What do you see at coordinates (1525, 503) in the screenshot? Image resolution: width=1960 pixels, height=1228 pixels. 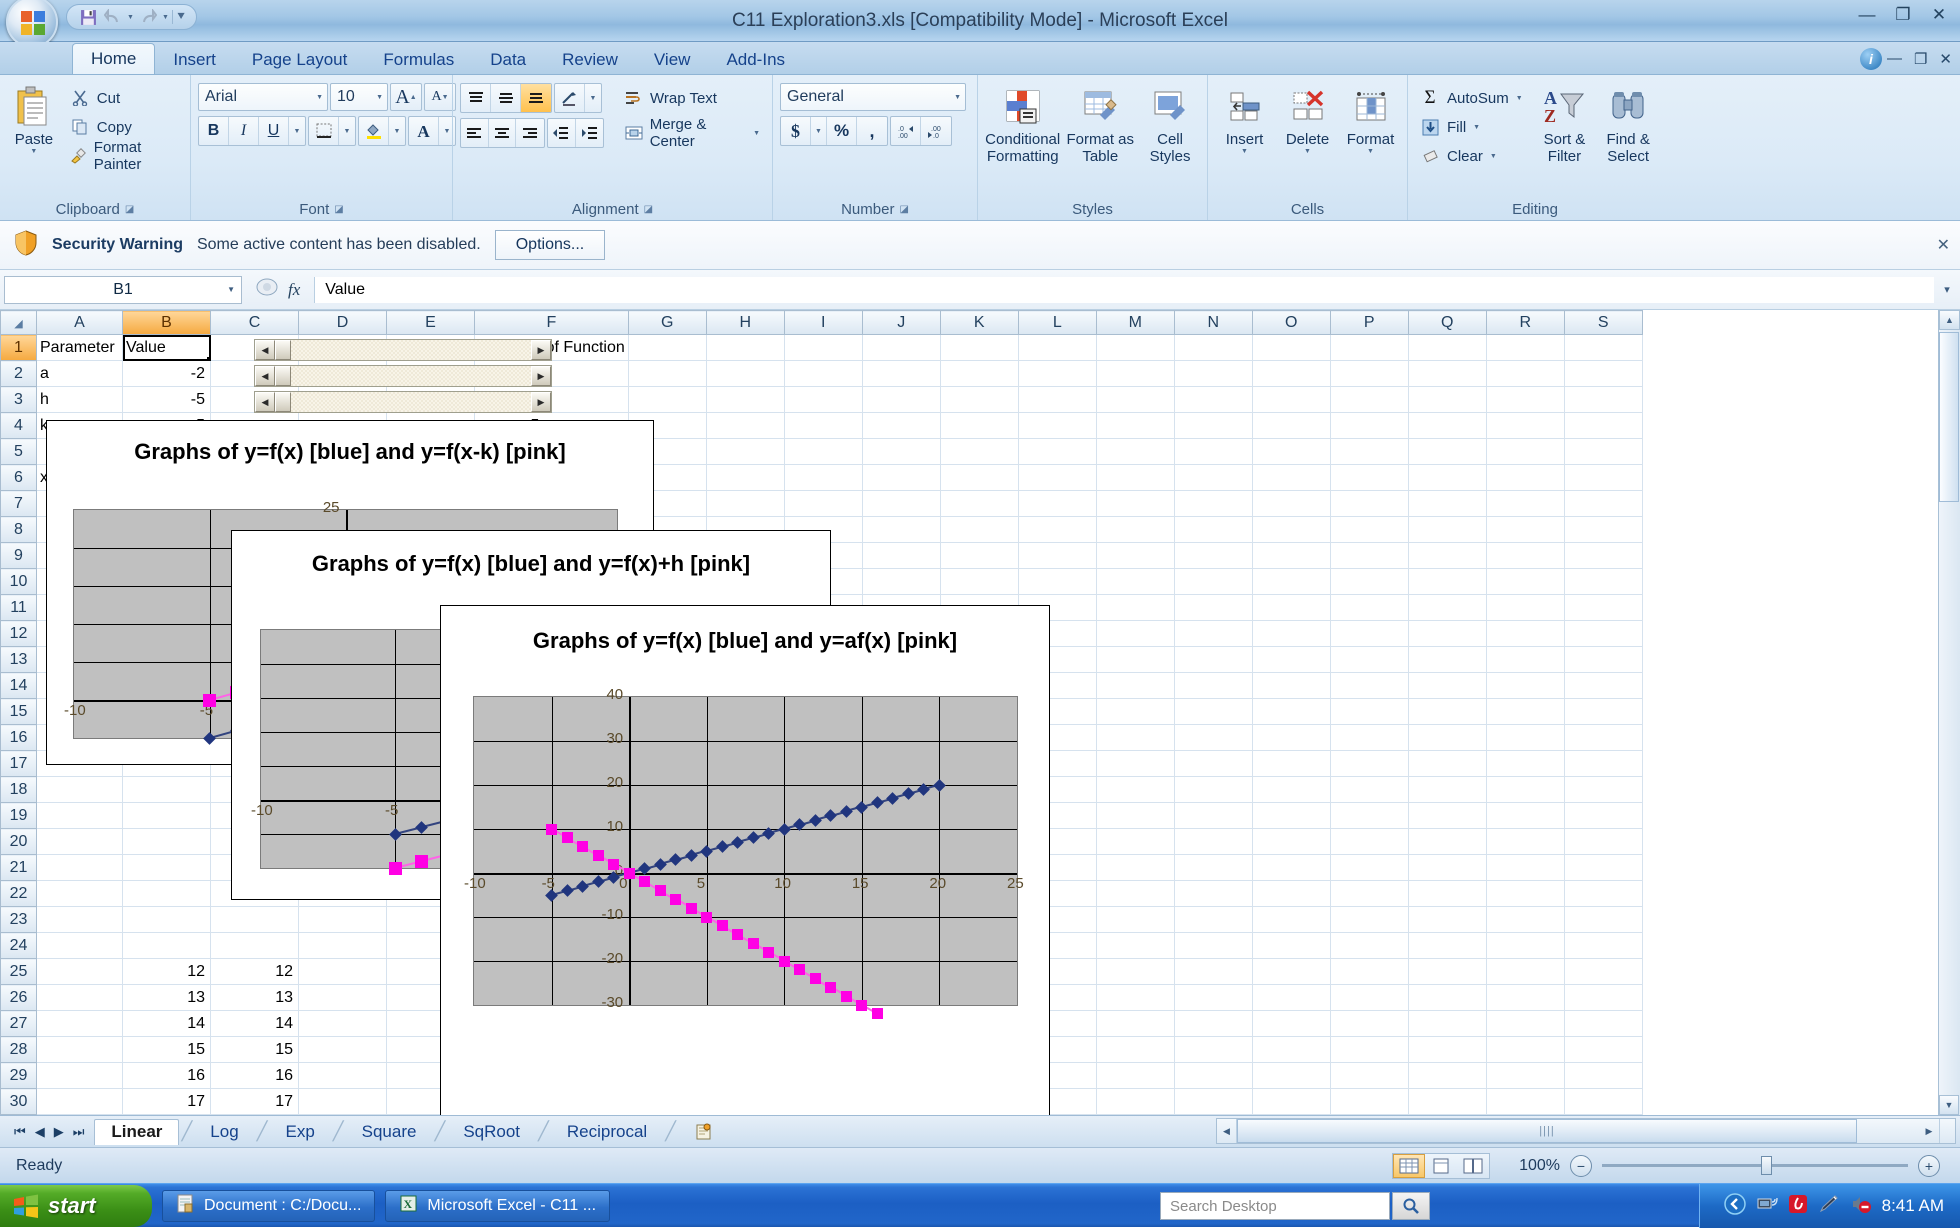 I see `cell-R7` at bounding box center [1525, 503].